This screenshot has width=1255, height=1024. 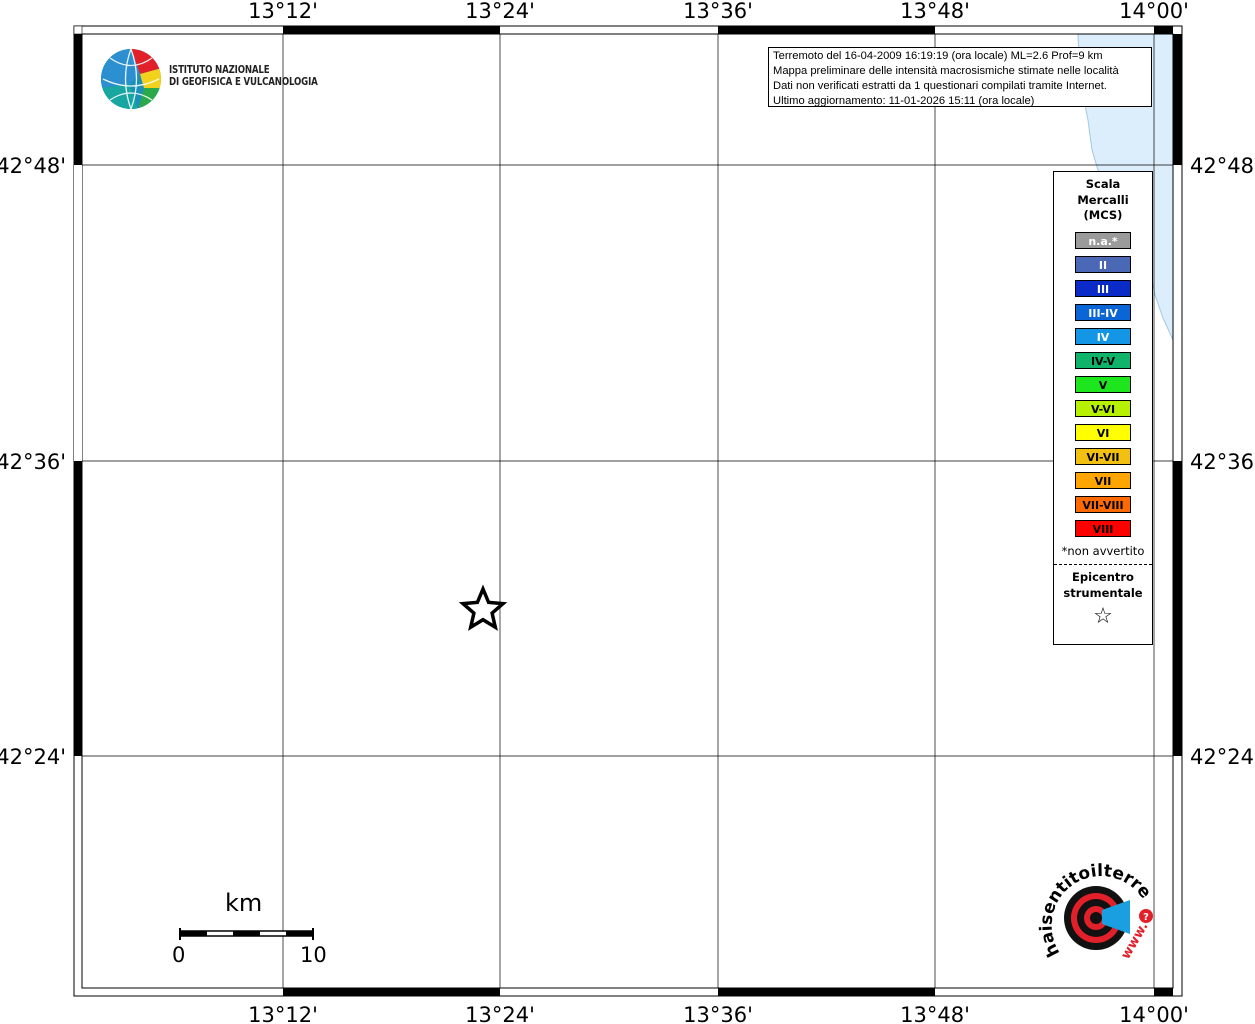 What do you see at coordinates (1103, 184) in the screenshot?
I see `legend-title-line: Scala` at bounding box center [1103, 184].